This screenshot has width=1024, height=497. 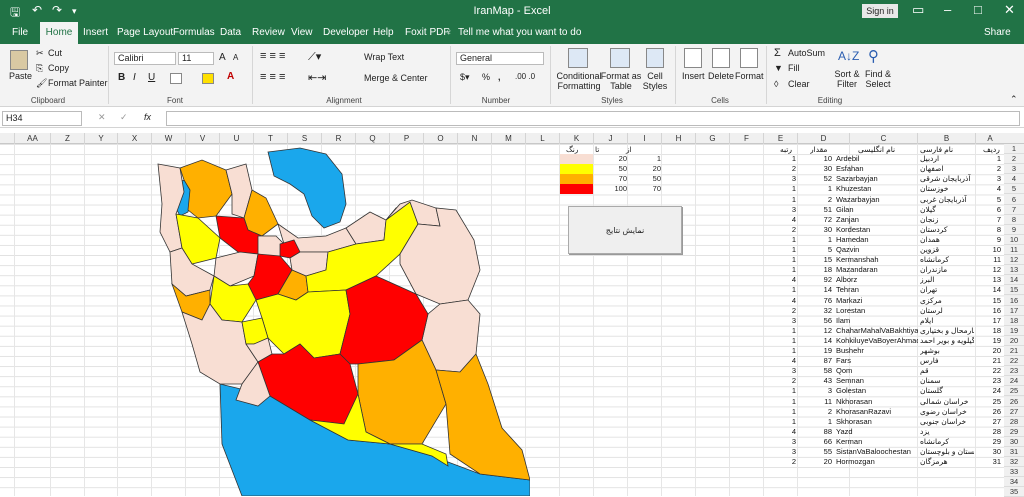 What do you see at coordinates (1014, 330) in the screenshot?
I see `row-header: 19` at bounding box center [1014, 330].